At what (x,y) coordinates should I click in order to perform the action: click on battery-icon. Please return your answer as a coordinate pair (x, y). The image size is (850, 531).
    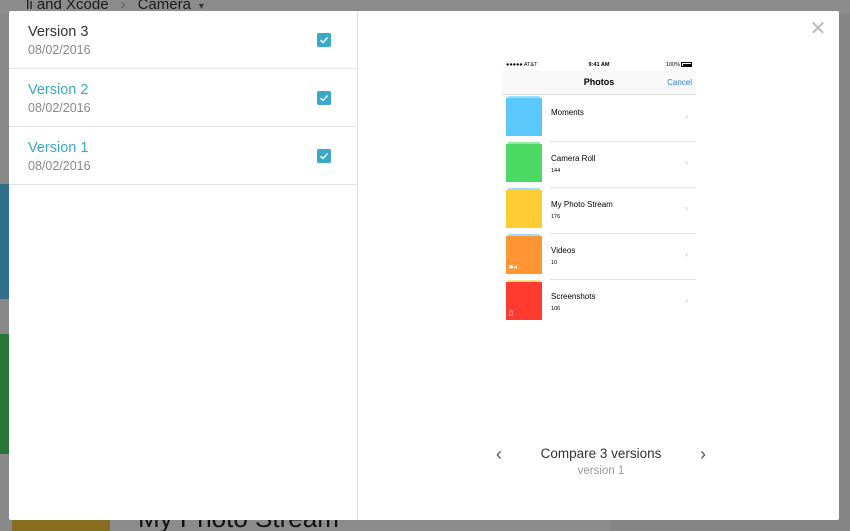
    Looking at the image, I should click on (686, 65).